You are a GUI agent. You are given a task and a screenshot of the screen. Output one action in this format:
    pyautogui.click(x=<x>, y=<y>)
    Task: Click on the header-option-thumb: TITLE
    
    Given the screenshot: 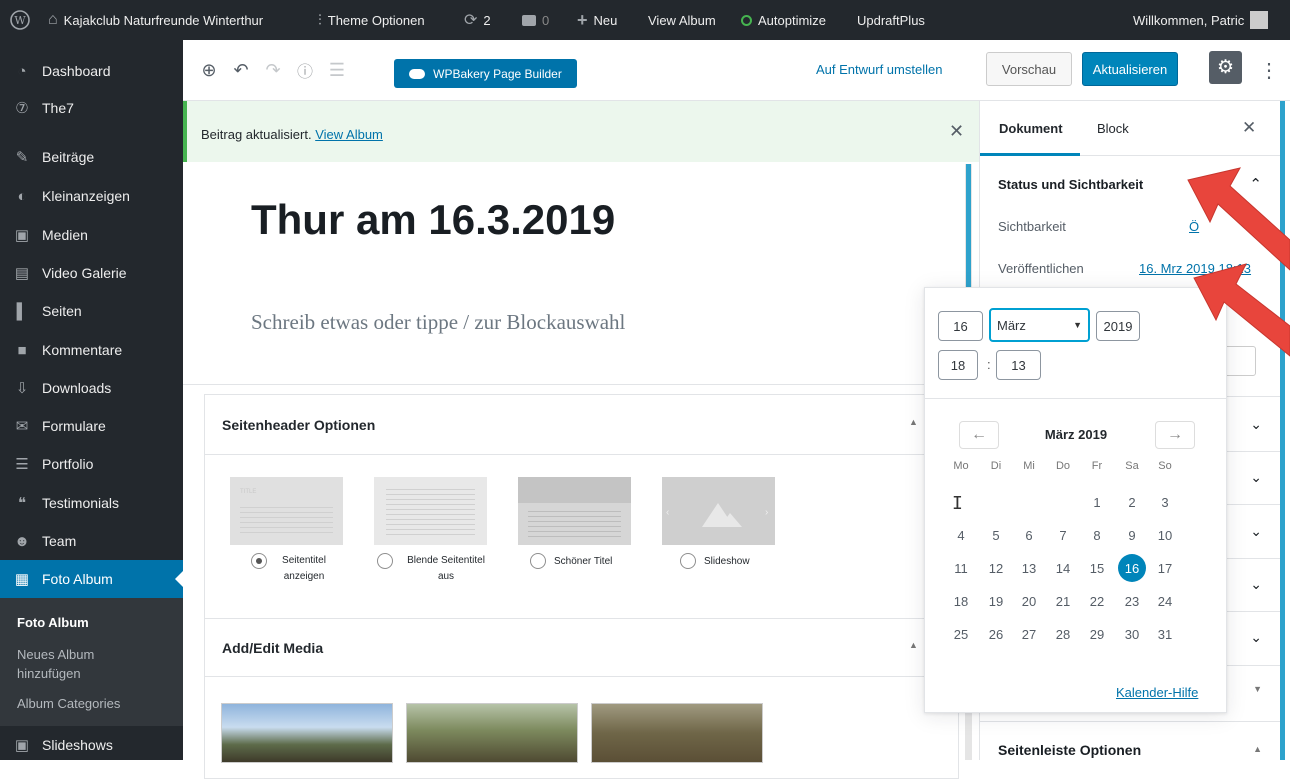 What is the action you would take?
    pyautogui.click(x=286, y=511)
    